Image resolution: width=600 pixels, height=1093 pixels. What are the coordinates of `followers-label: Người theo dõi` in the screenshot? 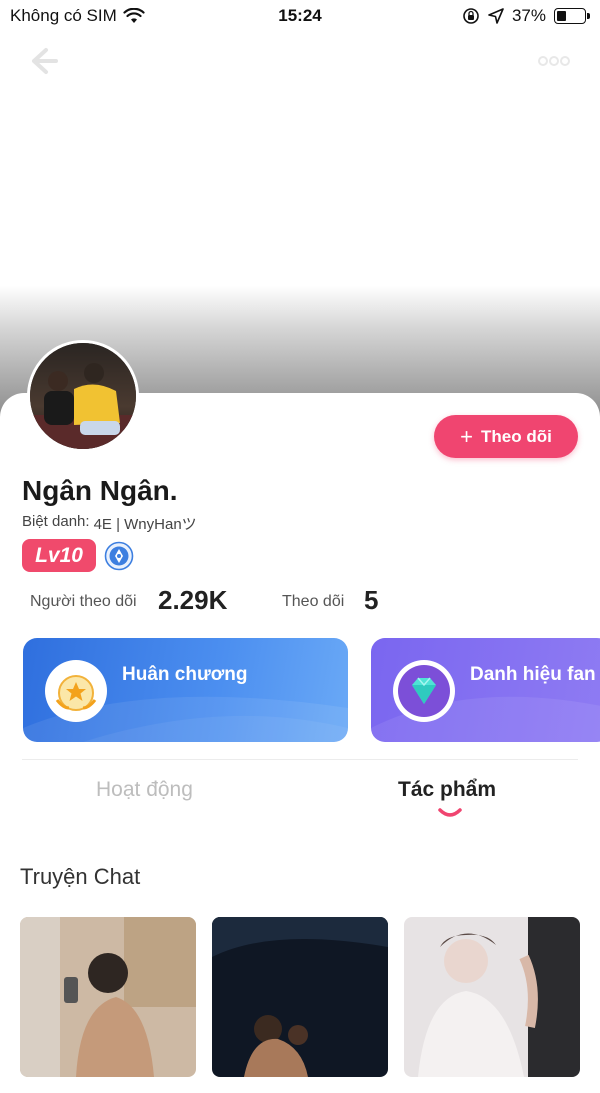 It's located at (83, 601).